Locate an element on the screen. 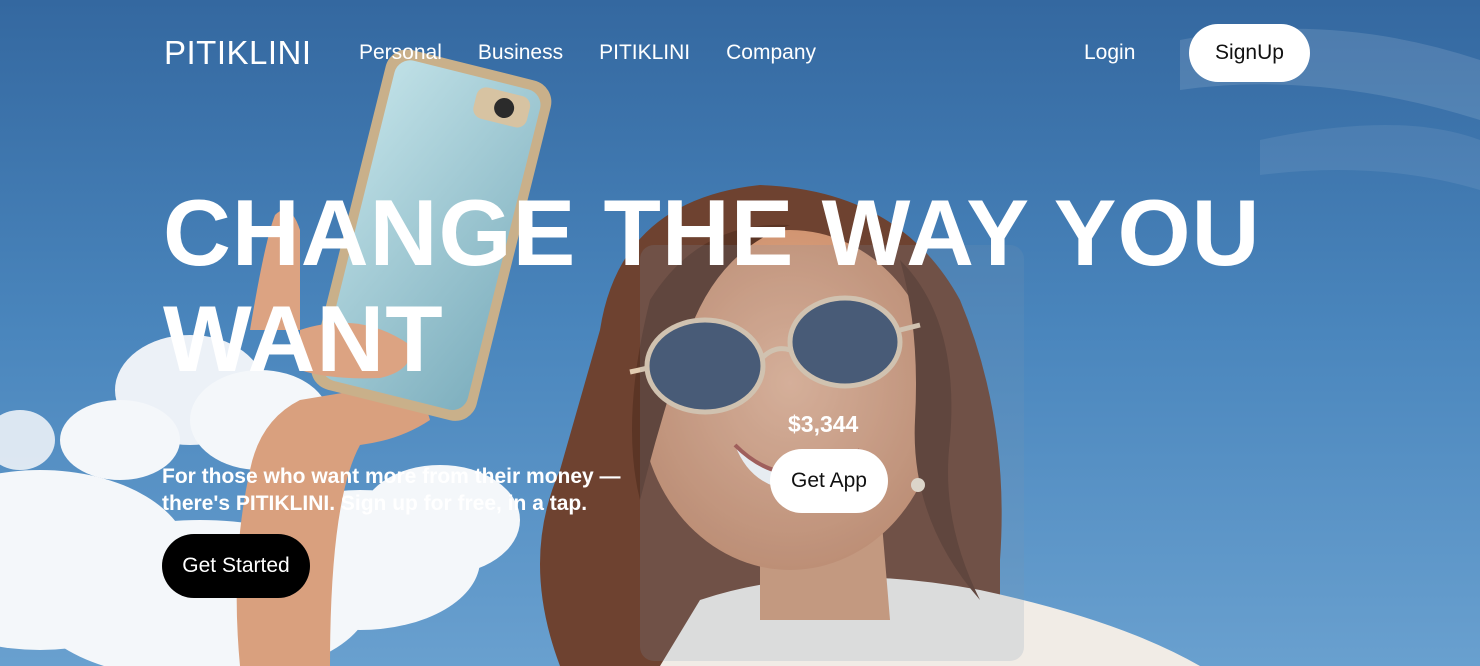  nav-link-pitiklini: PITIKLINI is located at coordinates (644, 53).